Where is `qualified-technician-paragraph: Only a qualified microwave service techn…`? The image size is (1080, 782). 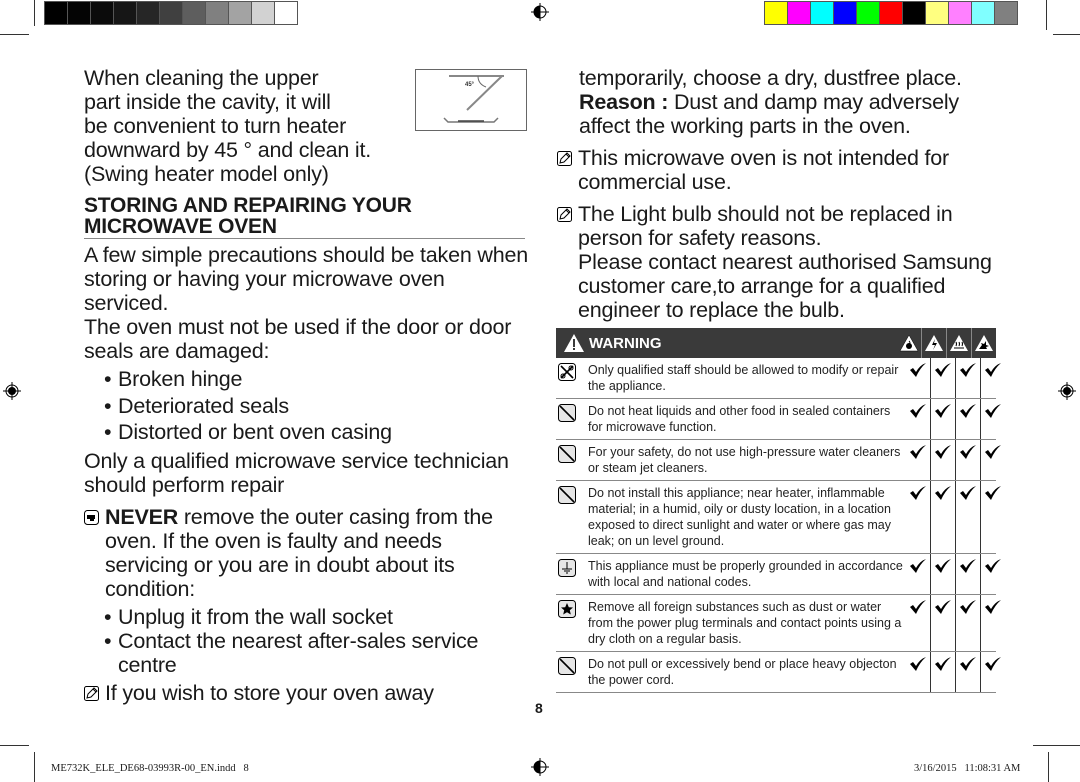
qualified-technician-paragraph: Only a qualified microwave service techn… is located at coordinates (296, 472).